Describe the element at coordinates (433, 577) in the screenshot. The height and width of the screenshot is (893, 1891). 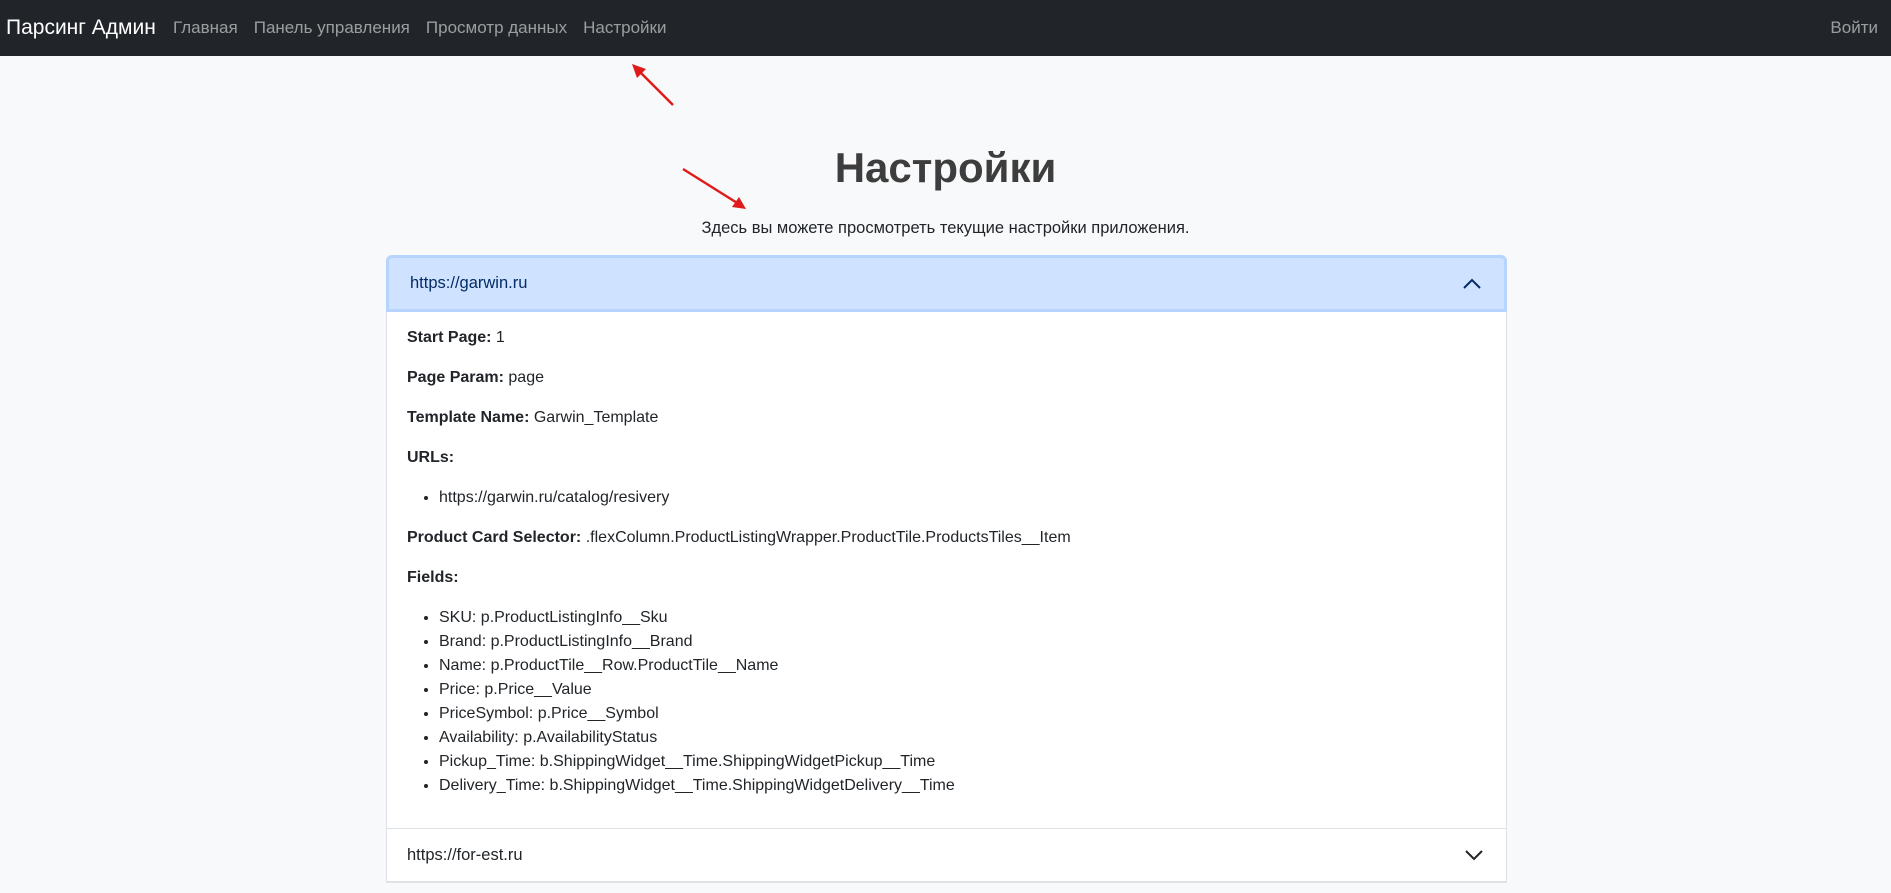
I see `setting-label: Fields:` at that location.